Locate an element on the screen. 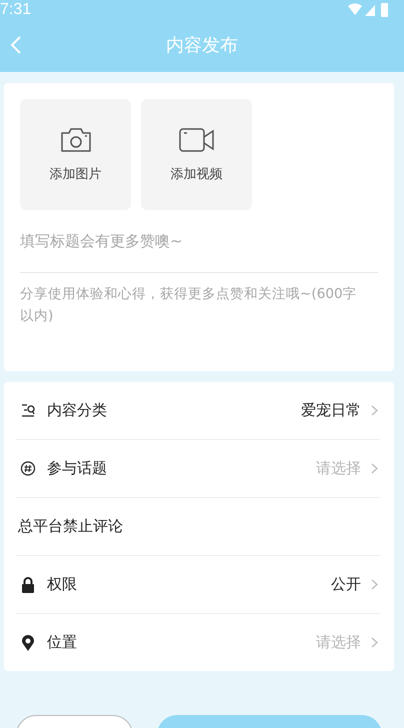 This screenshot has width=404, height=728. hashtag-icon is located at coordinates (28, 468).